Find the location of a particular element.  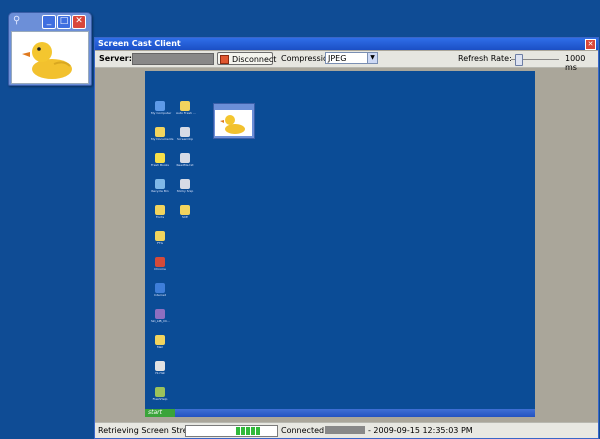

remote-desktop-icon: Internet is located at coordinates (160, 290).